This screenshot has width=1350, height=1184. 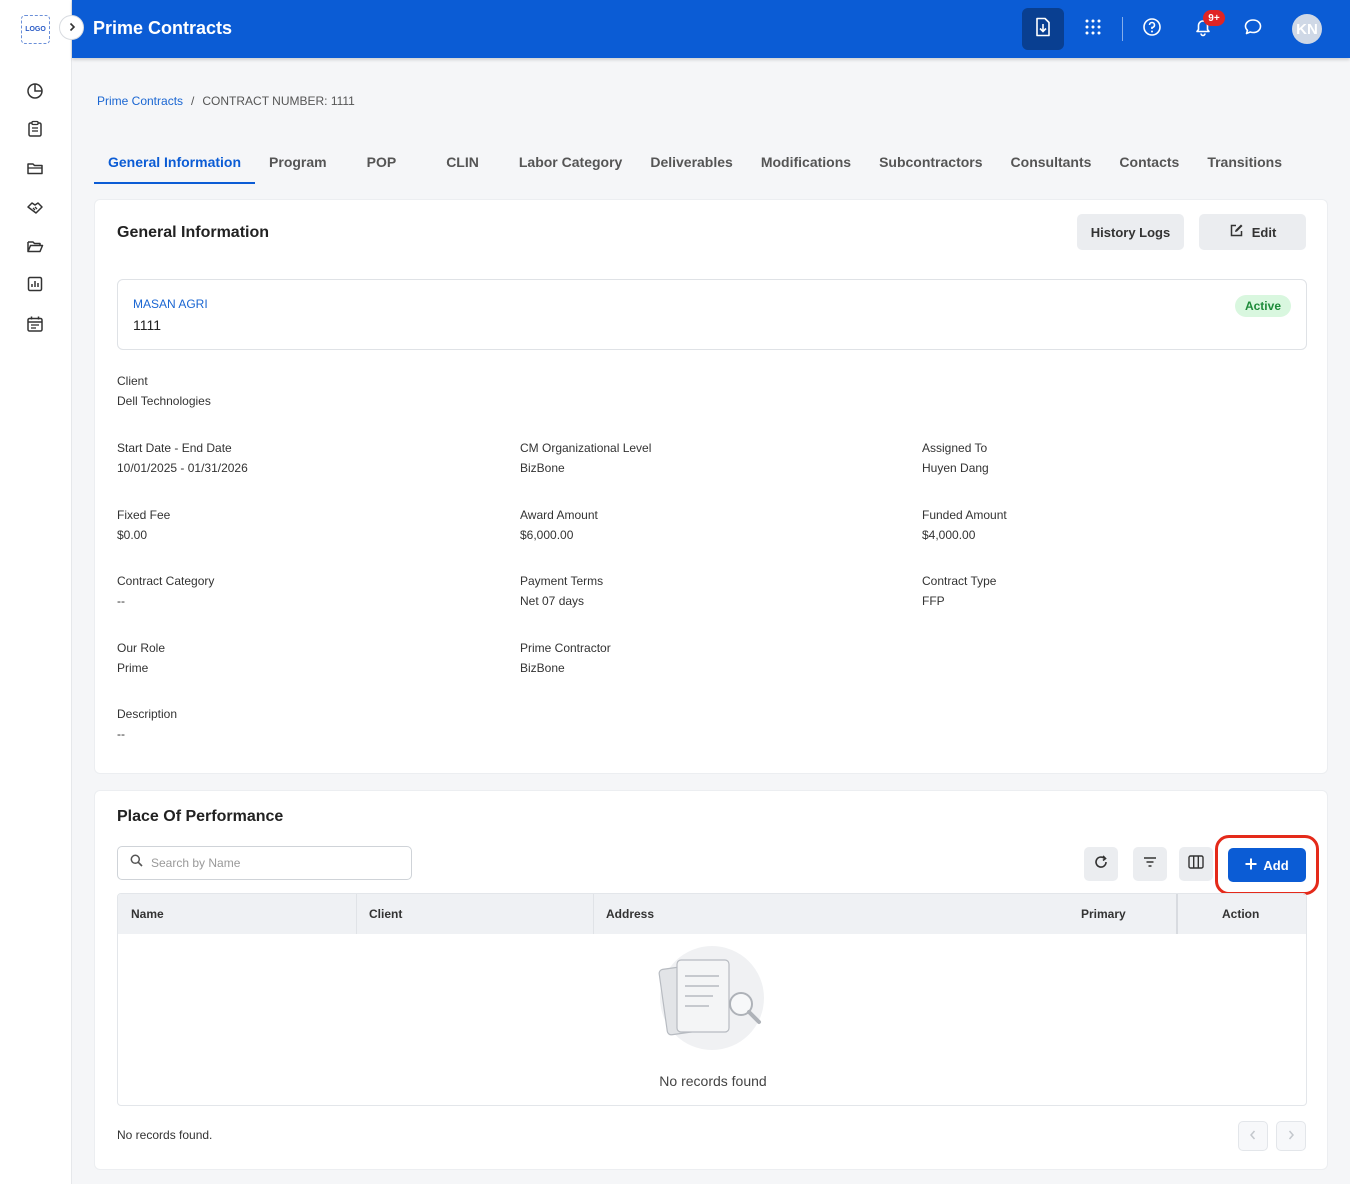 What do you see at coordinates (1112, 458) in the screenshot?
I see `field-assigned-to: Assigned To Huyen Dang` at bounding box center [1112, 458].